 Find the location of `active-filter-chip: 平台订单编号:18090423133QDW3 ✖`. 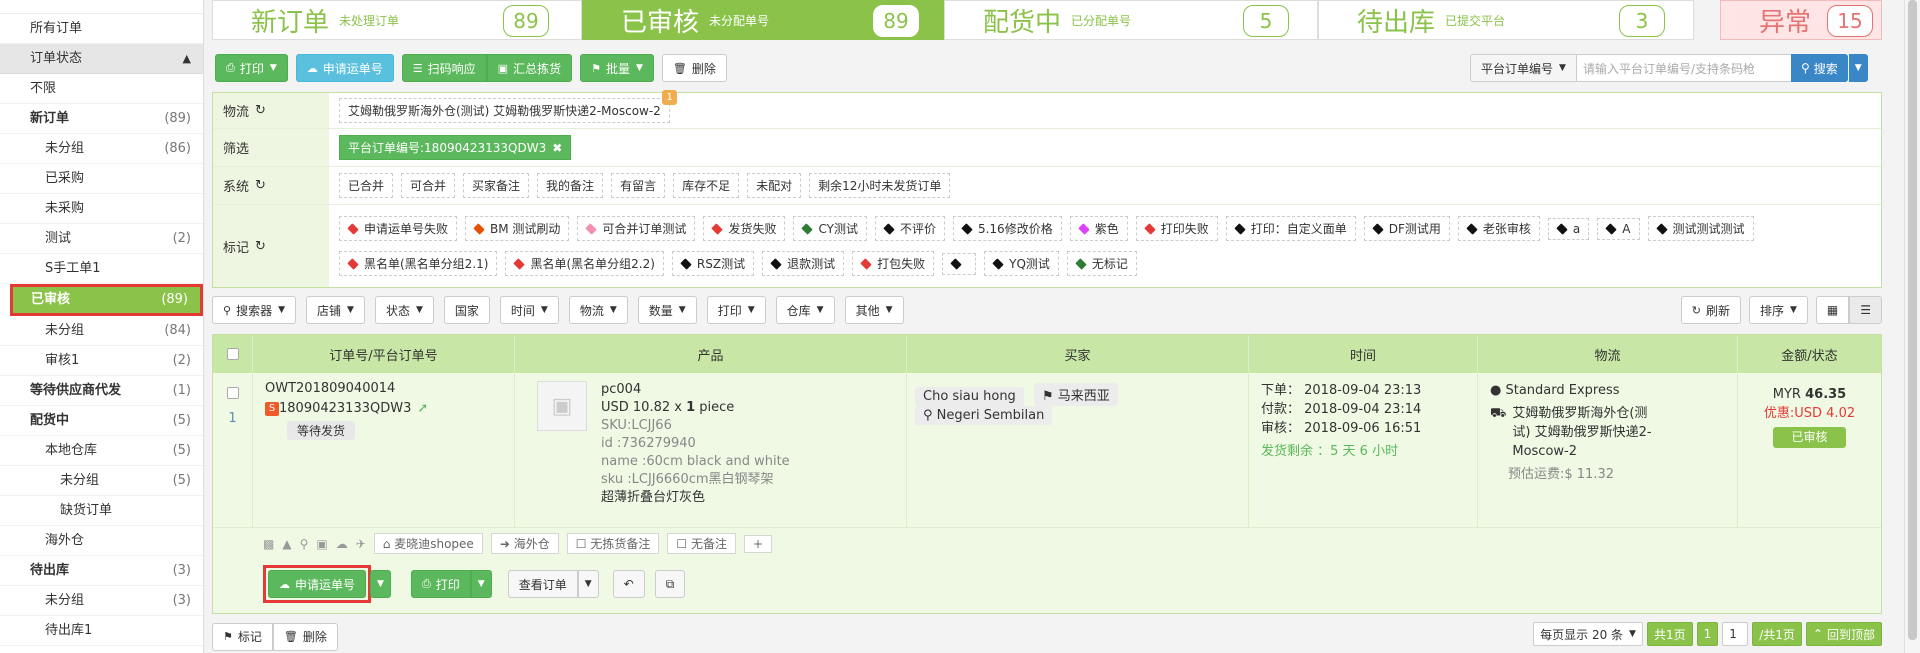

active-filter-chip: 平台订单编号:18090423133QDW3 ✖ is located at coordinates (455, 147).